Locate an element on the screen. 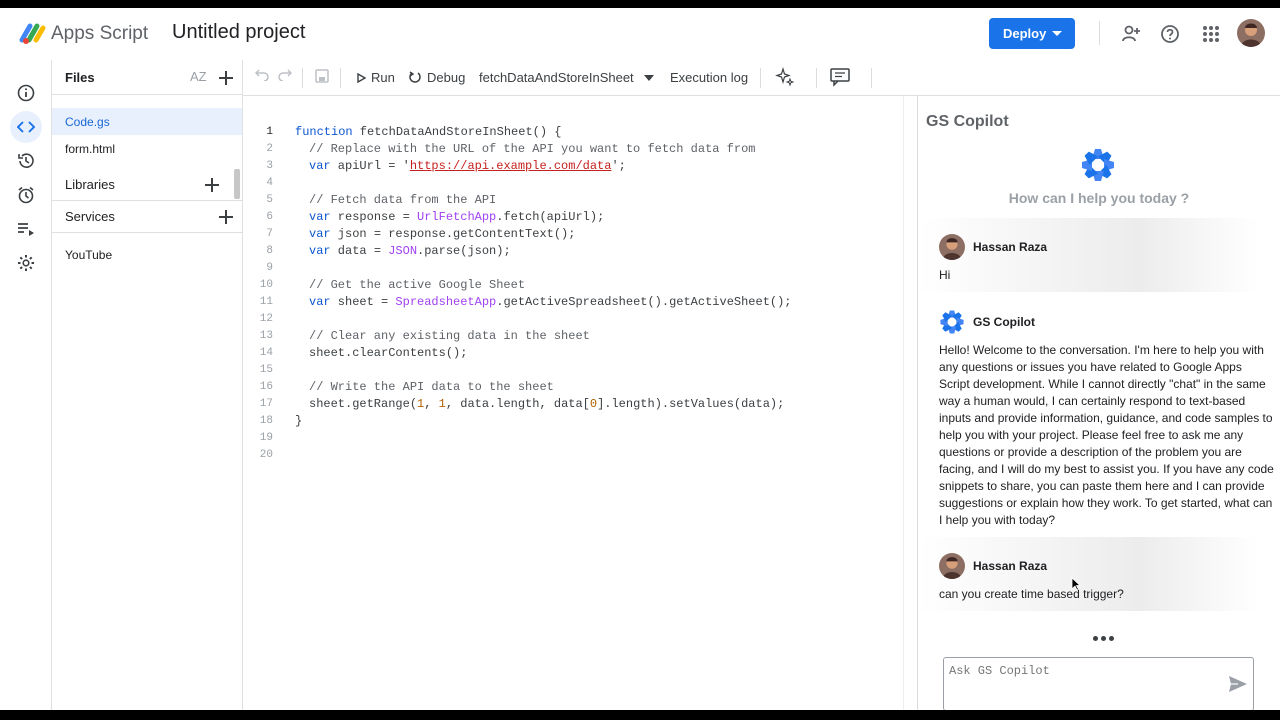 Image resolution: width=1280 pixels, height=720 pixels. line-number: 16 is located at coordinates (266, 386).